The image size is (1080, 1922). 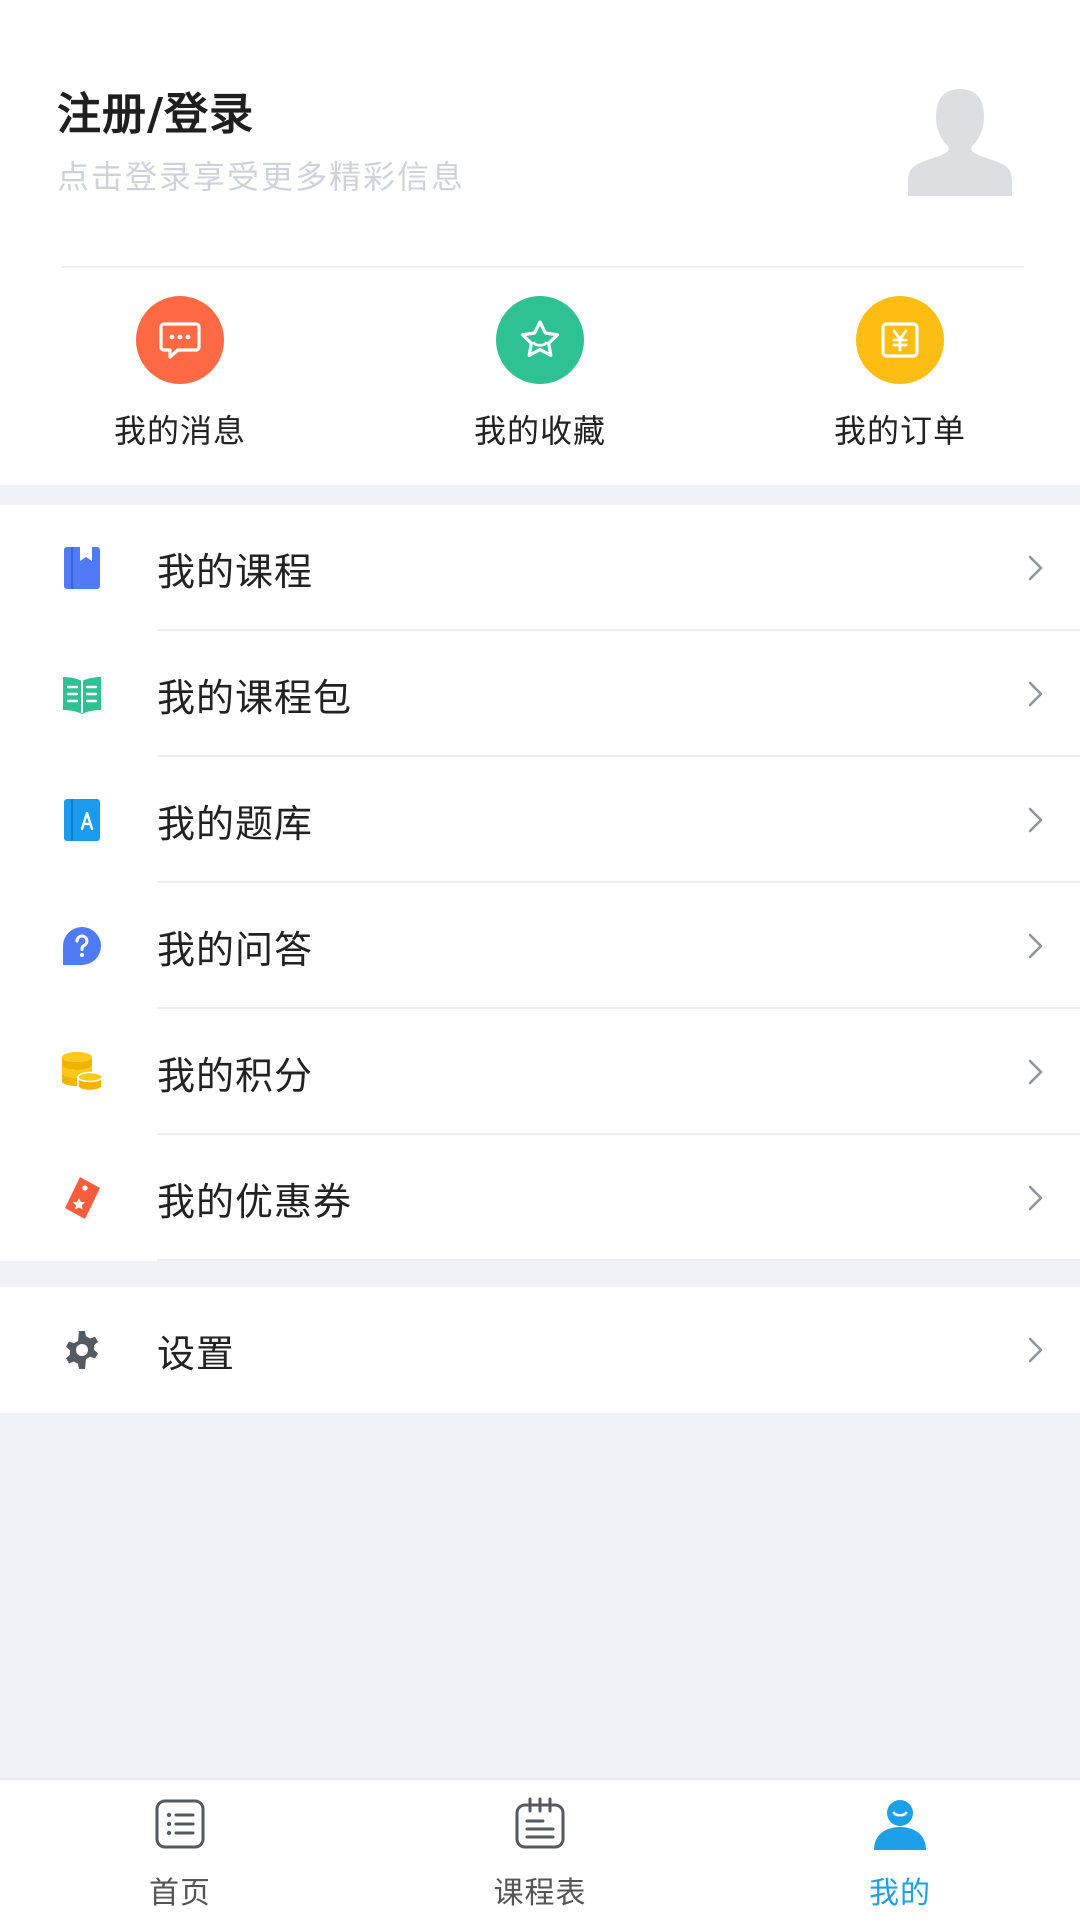 What do you see at coordinates (82, 1072) in the screenshot?
I see `coins-icon` at bounding box center [82, 1072].